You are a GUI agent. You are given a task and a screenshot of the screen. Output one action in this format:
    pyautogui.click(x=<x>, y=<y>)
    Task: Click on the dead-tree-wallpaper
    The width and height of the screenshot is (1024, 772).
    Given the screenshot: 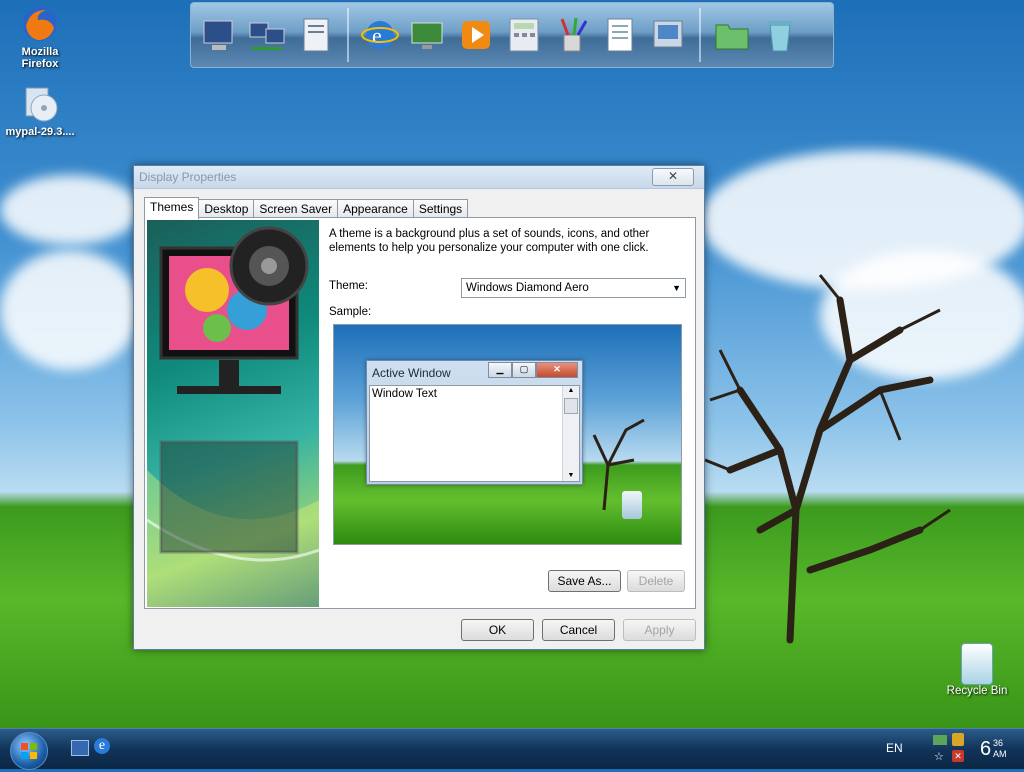 What is the action you would take?
    pyautogui.click(x=827, y=459)
    